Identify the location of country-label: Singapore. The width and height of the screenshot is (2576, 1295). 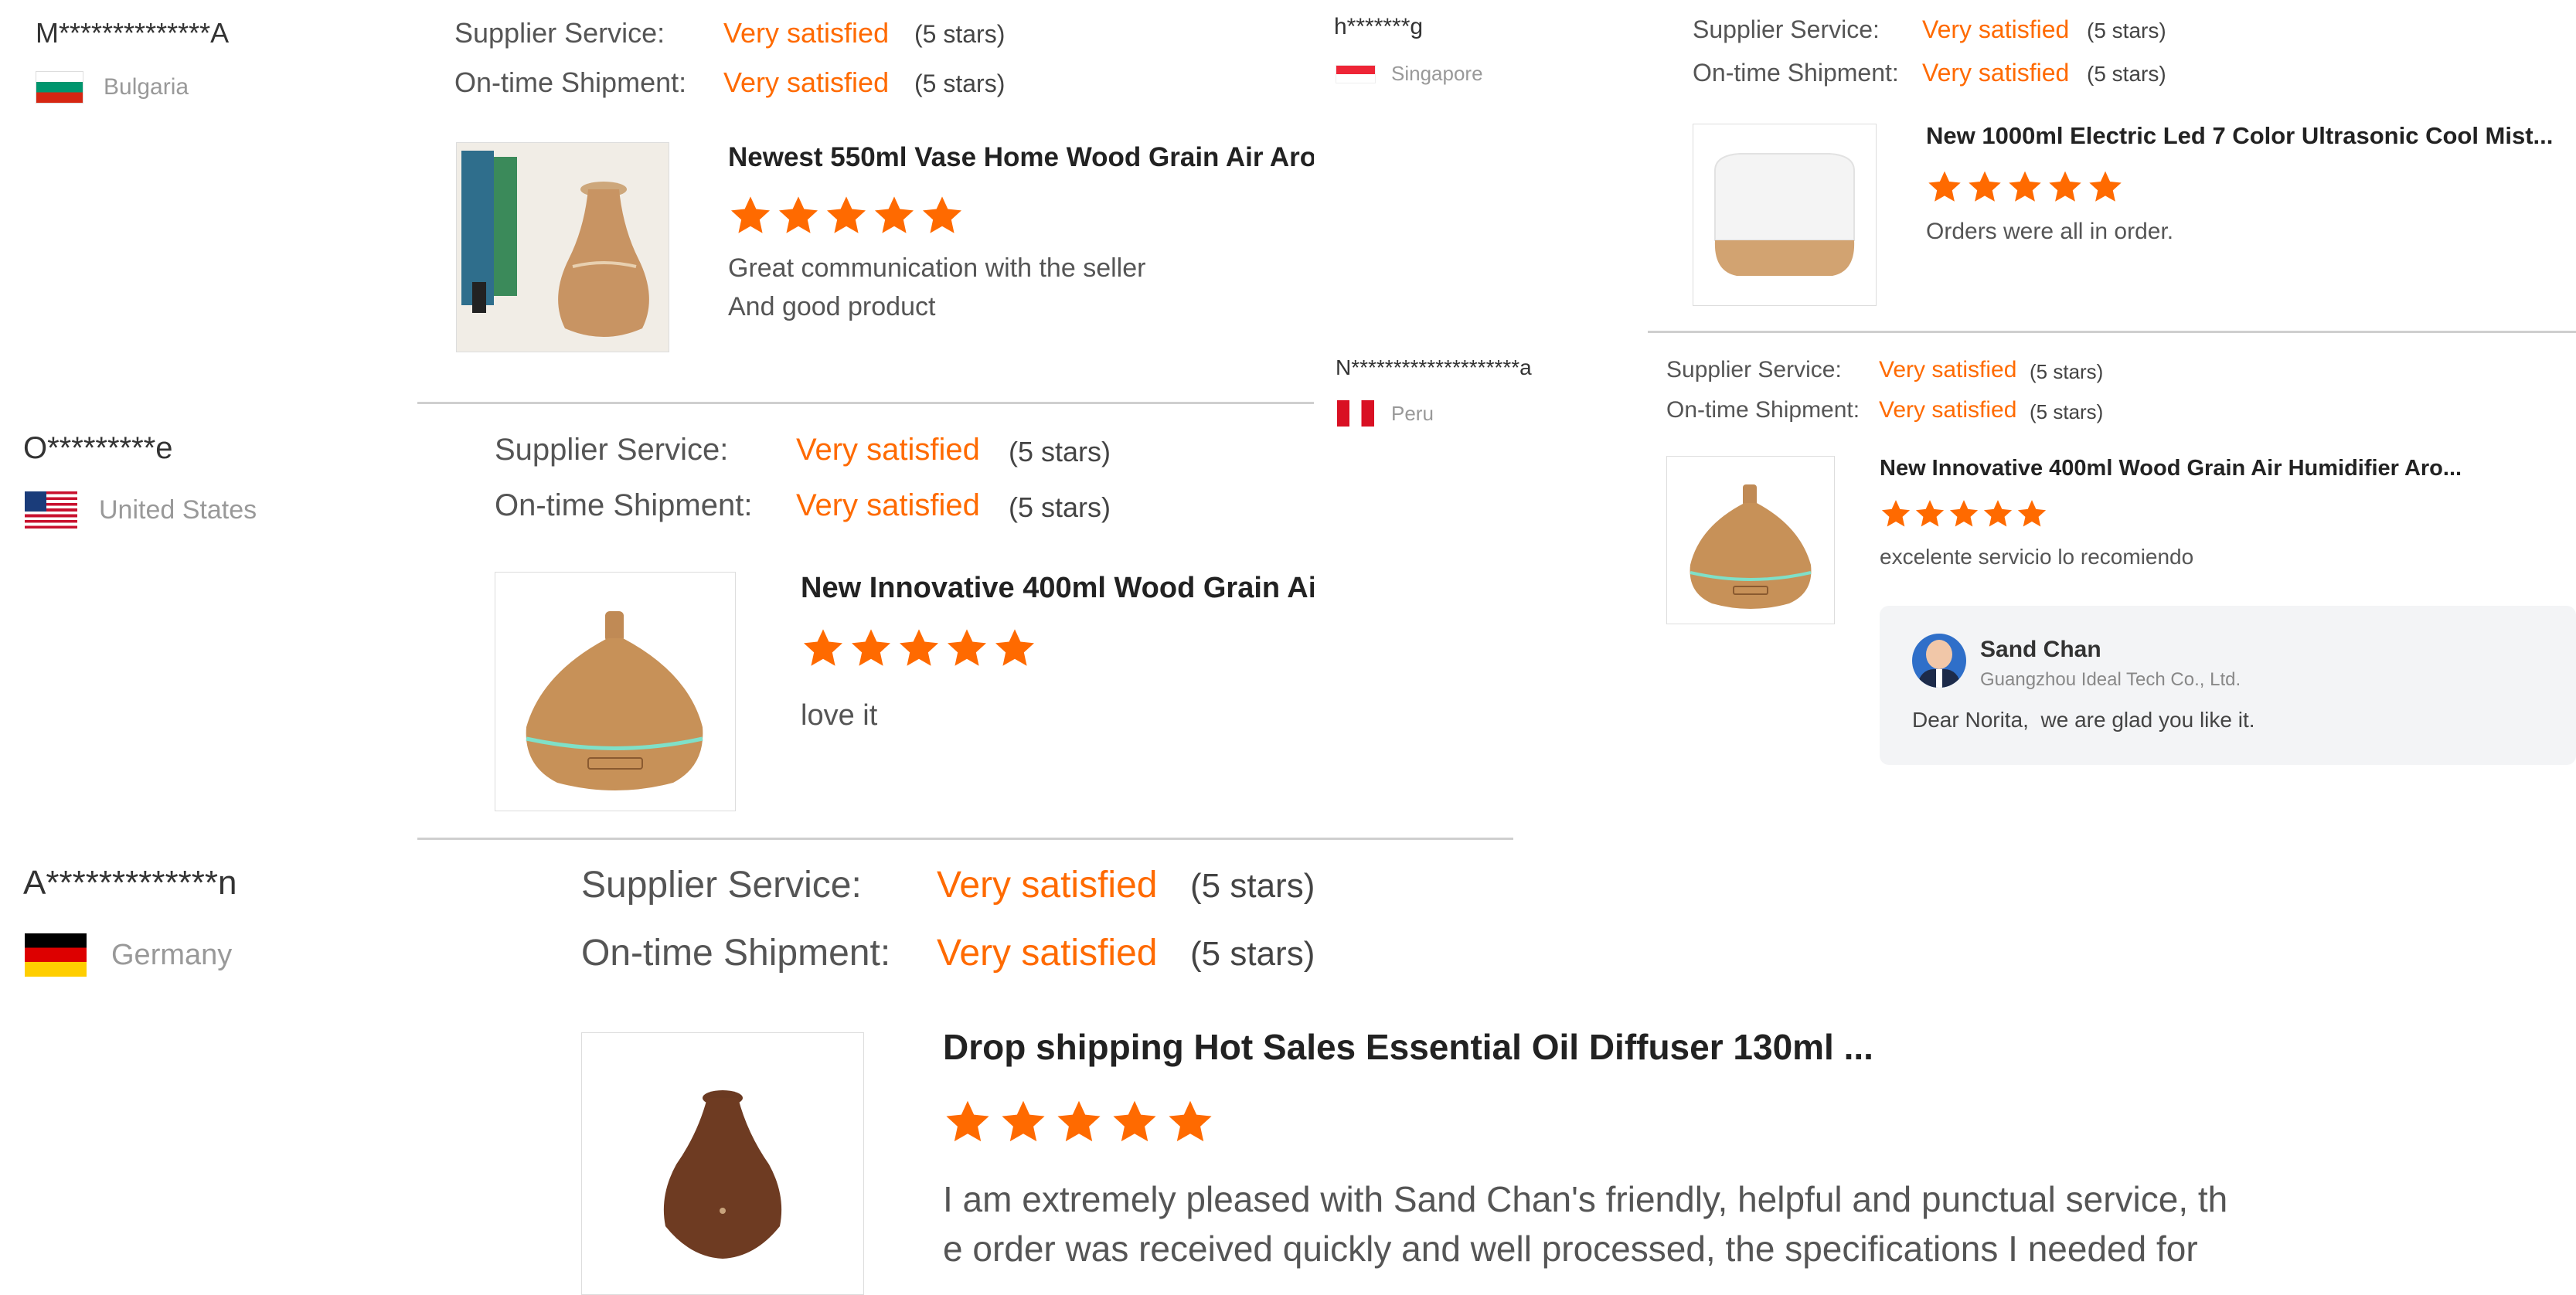
(1437, 73).